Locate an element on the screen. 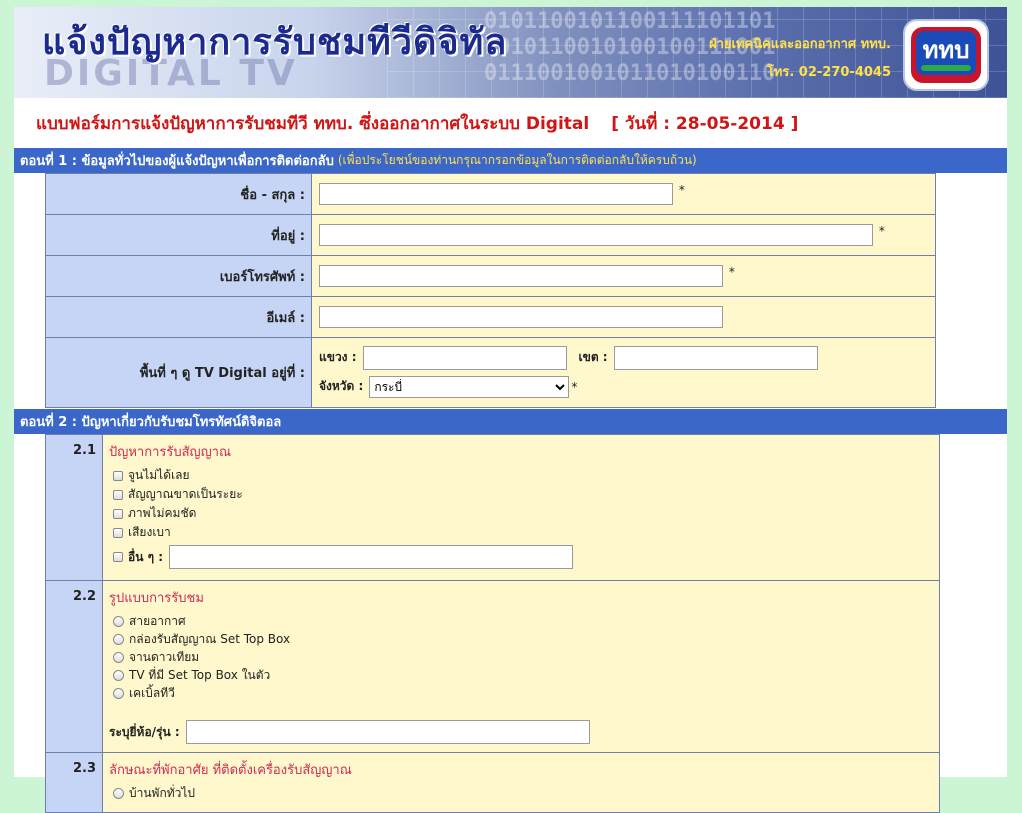  other-problem-input is located at coordinates (371, 557).